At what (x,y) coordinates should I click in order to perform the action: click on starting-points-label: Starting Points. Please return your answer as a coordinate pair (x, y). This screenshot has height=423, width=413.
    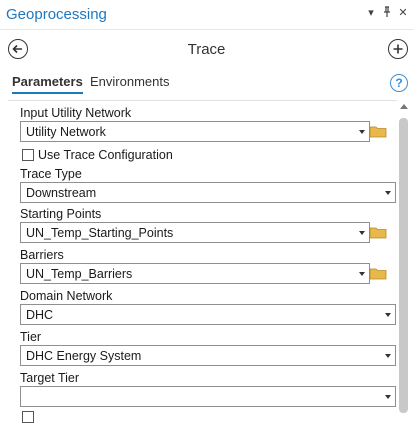
    Looking at the image, I should click on (61, 214).